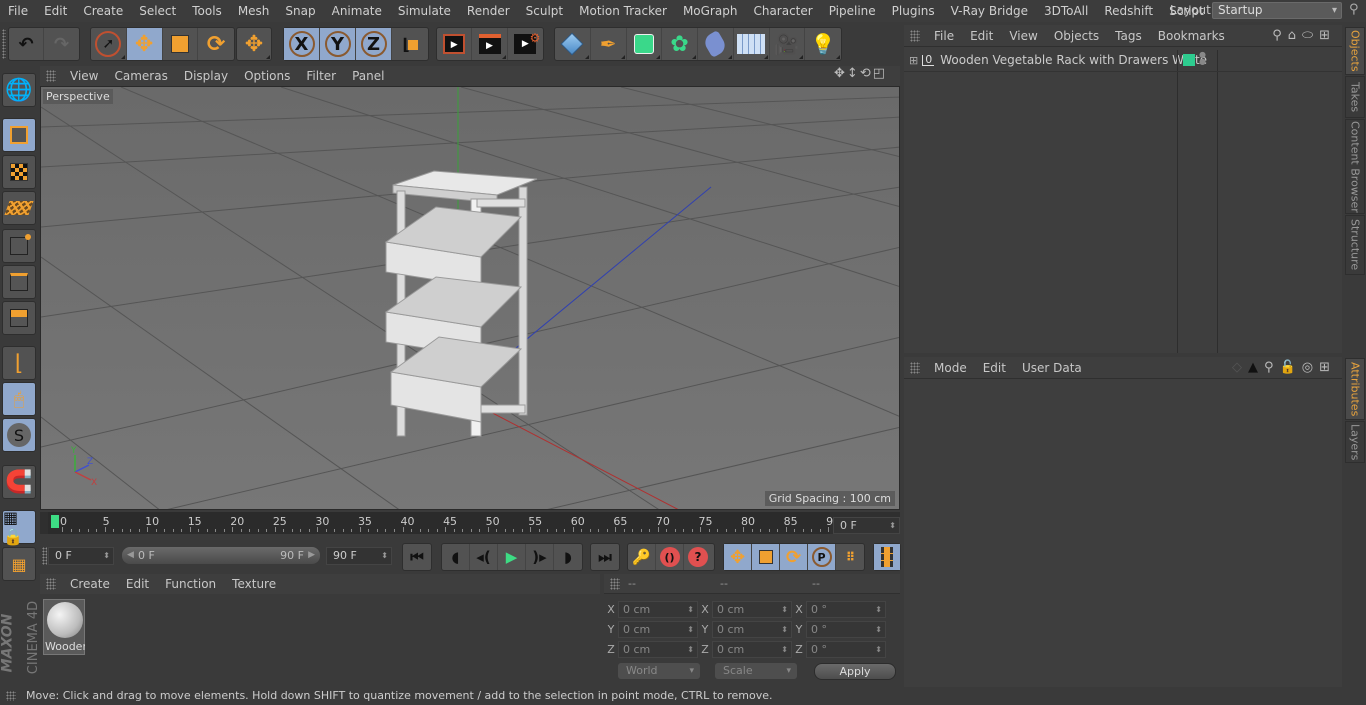 The height and width of the screenshot is (705, 1366). Describe the element at coordinates (1256, 367) in the screenshot. I see `arrow-up-icon: ▲` at that location.